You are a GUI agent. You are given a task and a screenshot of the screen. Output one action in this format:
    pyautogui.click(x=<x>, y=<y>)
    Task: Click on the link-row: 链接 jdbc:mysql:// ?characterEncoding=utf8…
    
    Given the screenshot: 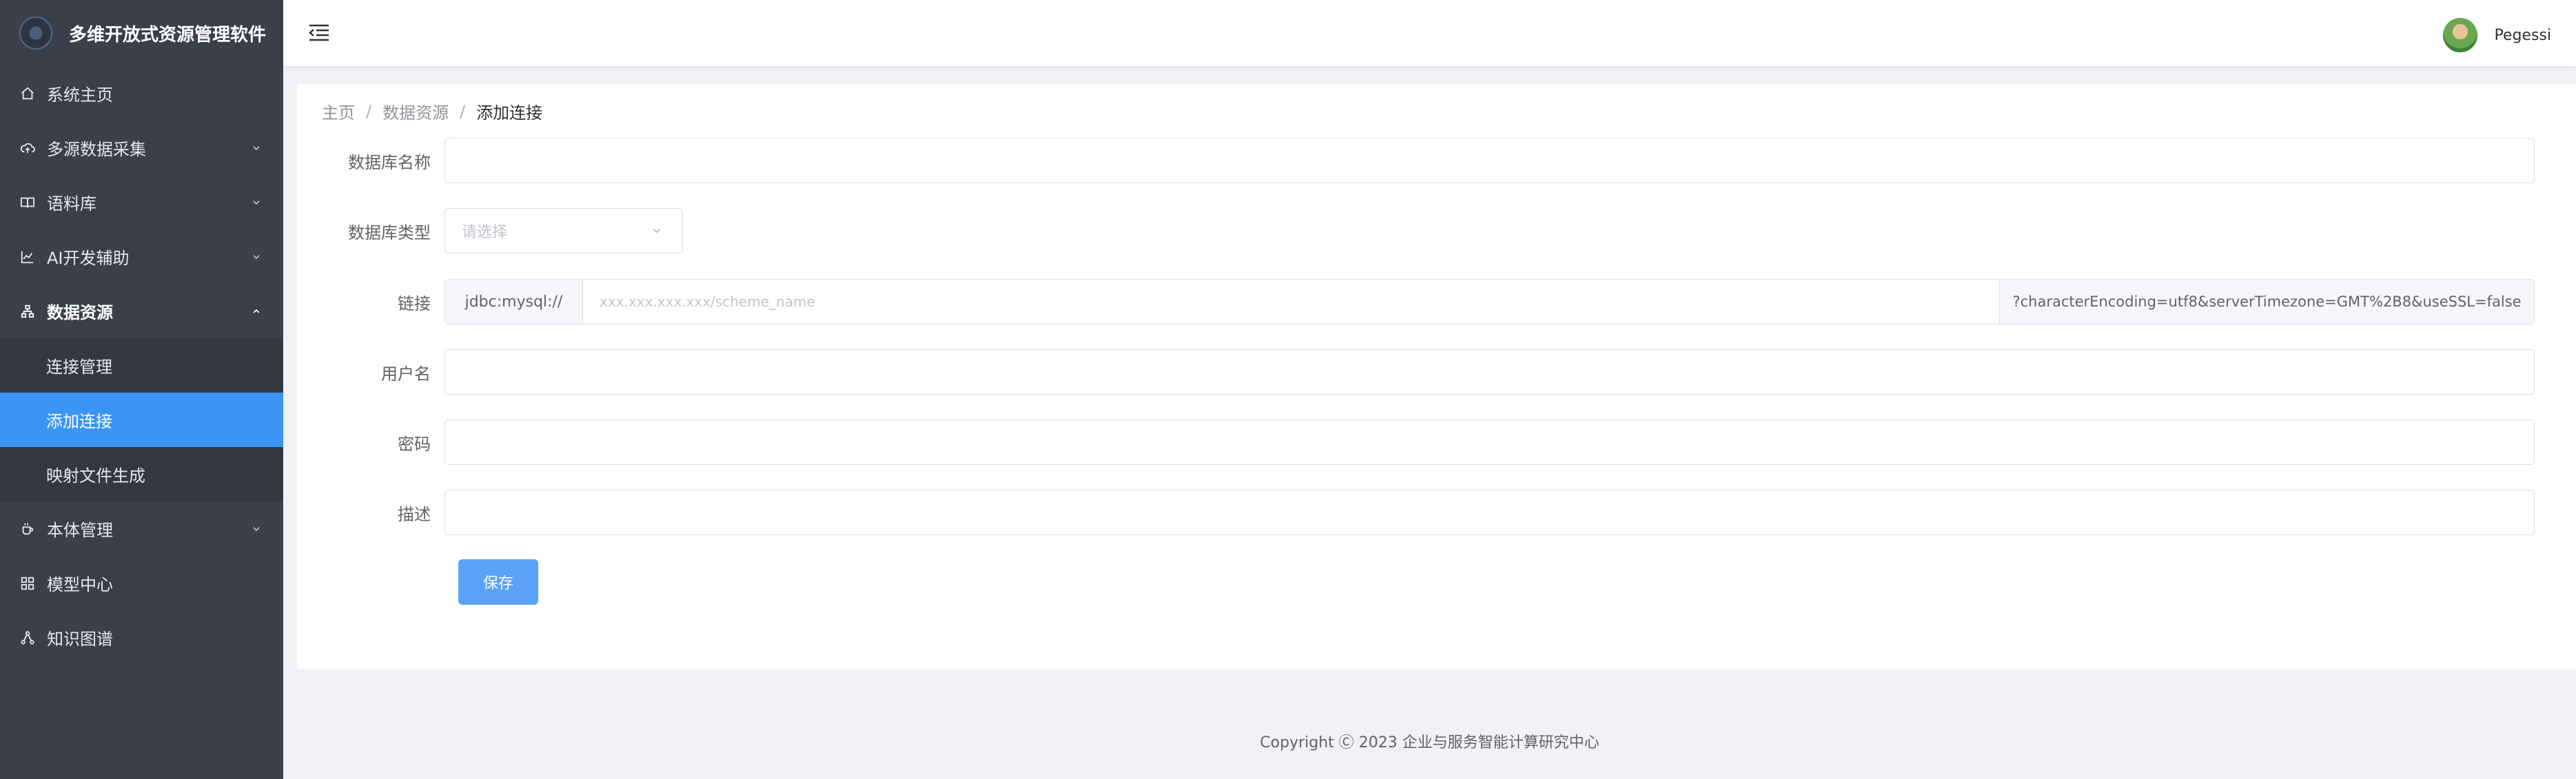 What is the action you would take?
    pyautogui.click(x=1436, y=302)
    